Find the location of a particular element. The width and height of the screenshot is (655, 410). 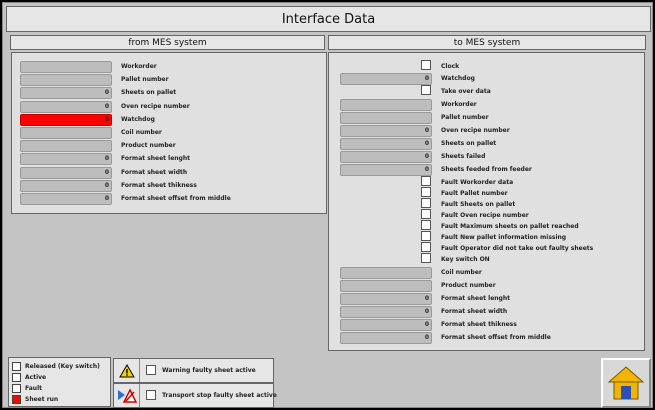

transport-stop-icon is located at coordinates (127, 395).